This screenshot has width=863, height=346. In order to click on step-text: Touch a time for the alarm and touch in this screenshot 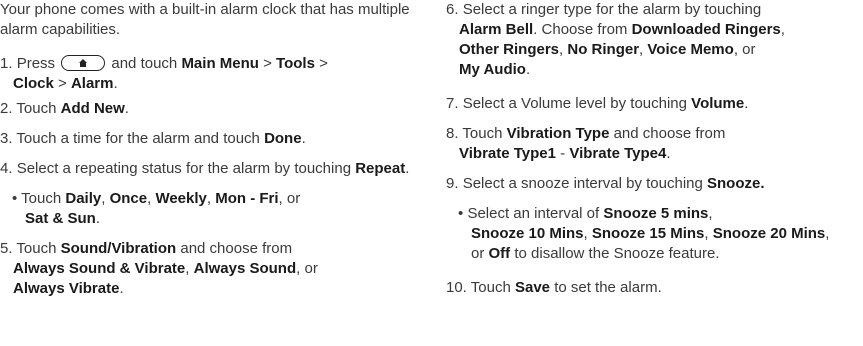, I will do `click(138, 138)`.